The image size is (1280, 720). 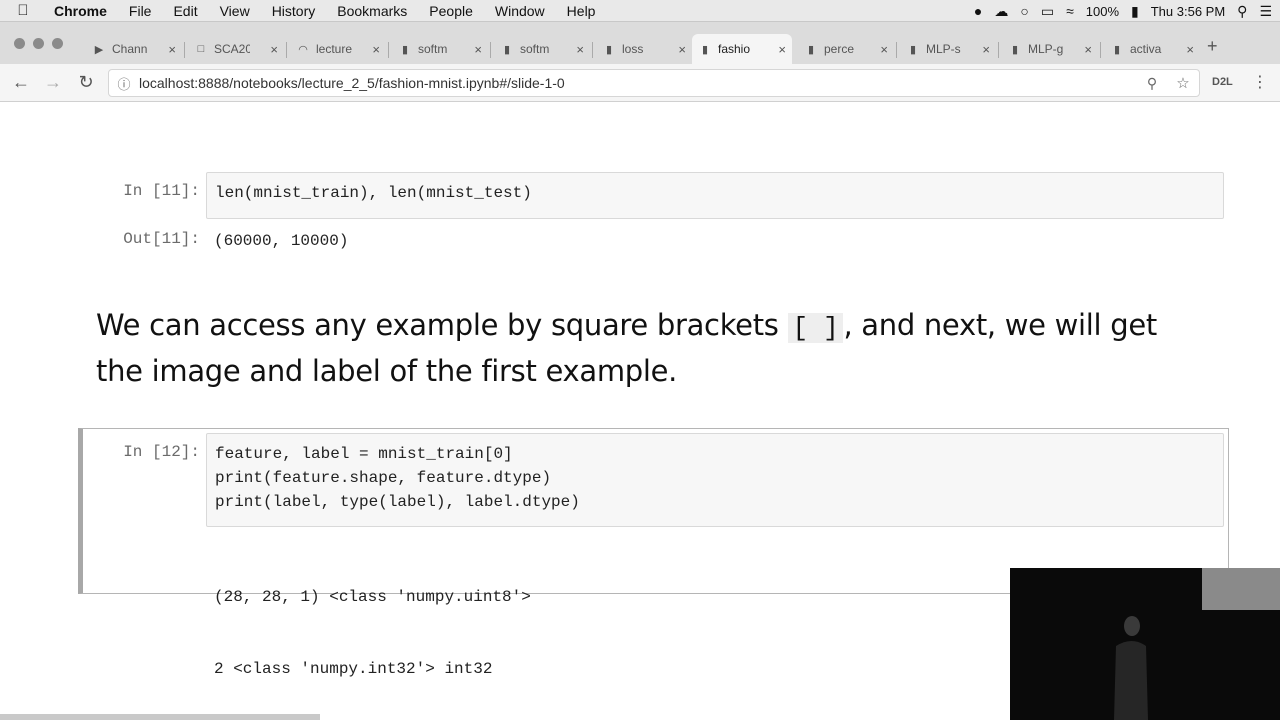 I want to click on menu-file: File, so click(x=140, y=11).